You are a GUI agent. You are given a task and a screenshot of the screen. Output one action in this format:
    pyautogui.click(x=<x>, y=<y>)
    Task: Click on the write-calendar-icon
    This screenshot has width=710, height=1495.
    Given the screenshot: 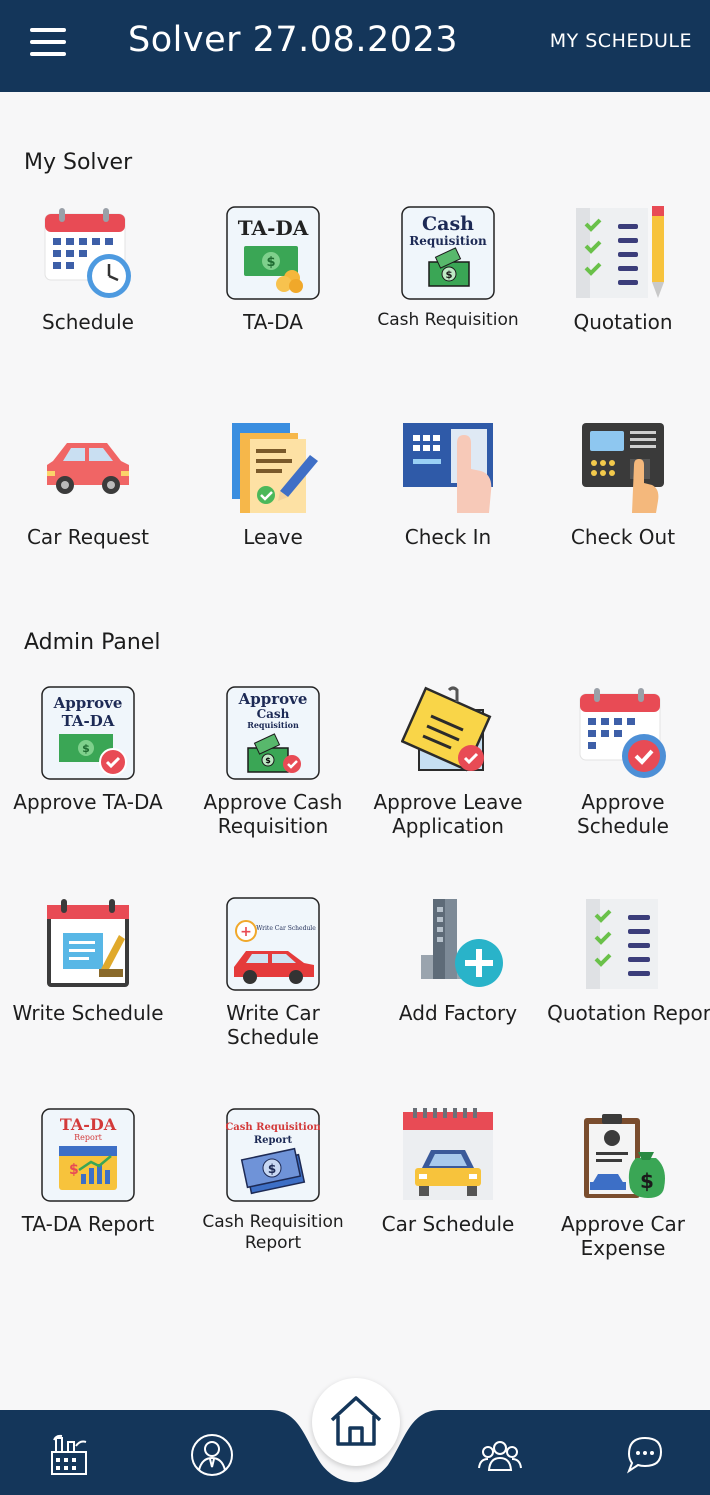 What is the action you would take?
    pyautogui.click(x=88, y=943)
    